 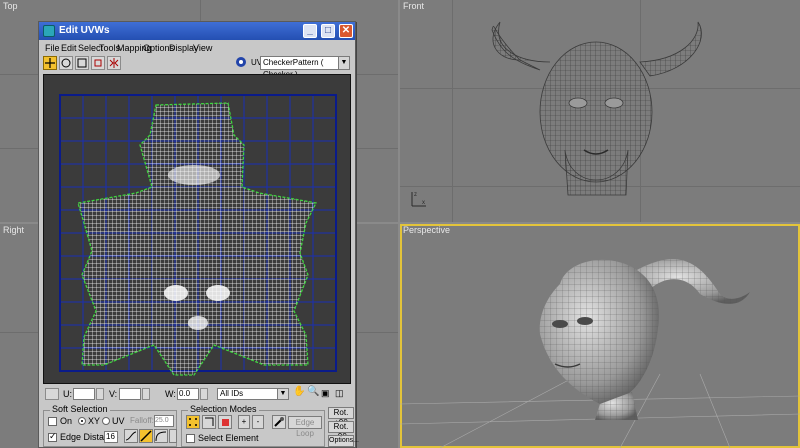 What do you see at coordinates (244, 422) in the screenshot?
I see `grow-selection-button: +` at bounding box center [244, 422].